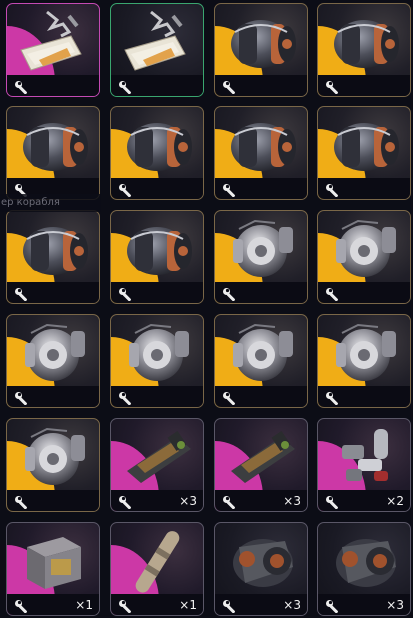 The image size is (413, 618). I want to click on item-quantity: ×2, so click(395, 501).